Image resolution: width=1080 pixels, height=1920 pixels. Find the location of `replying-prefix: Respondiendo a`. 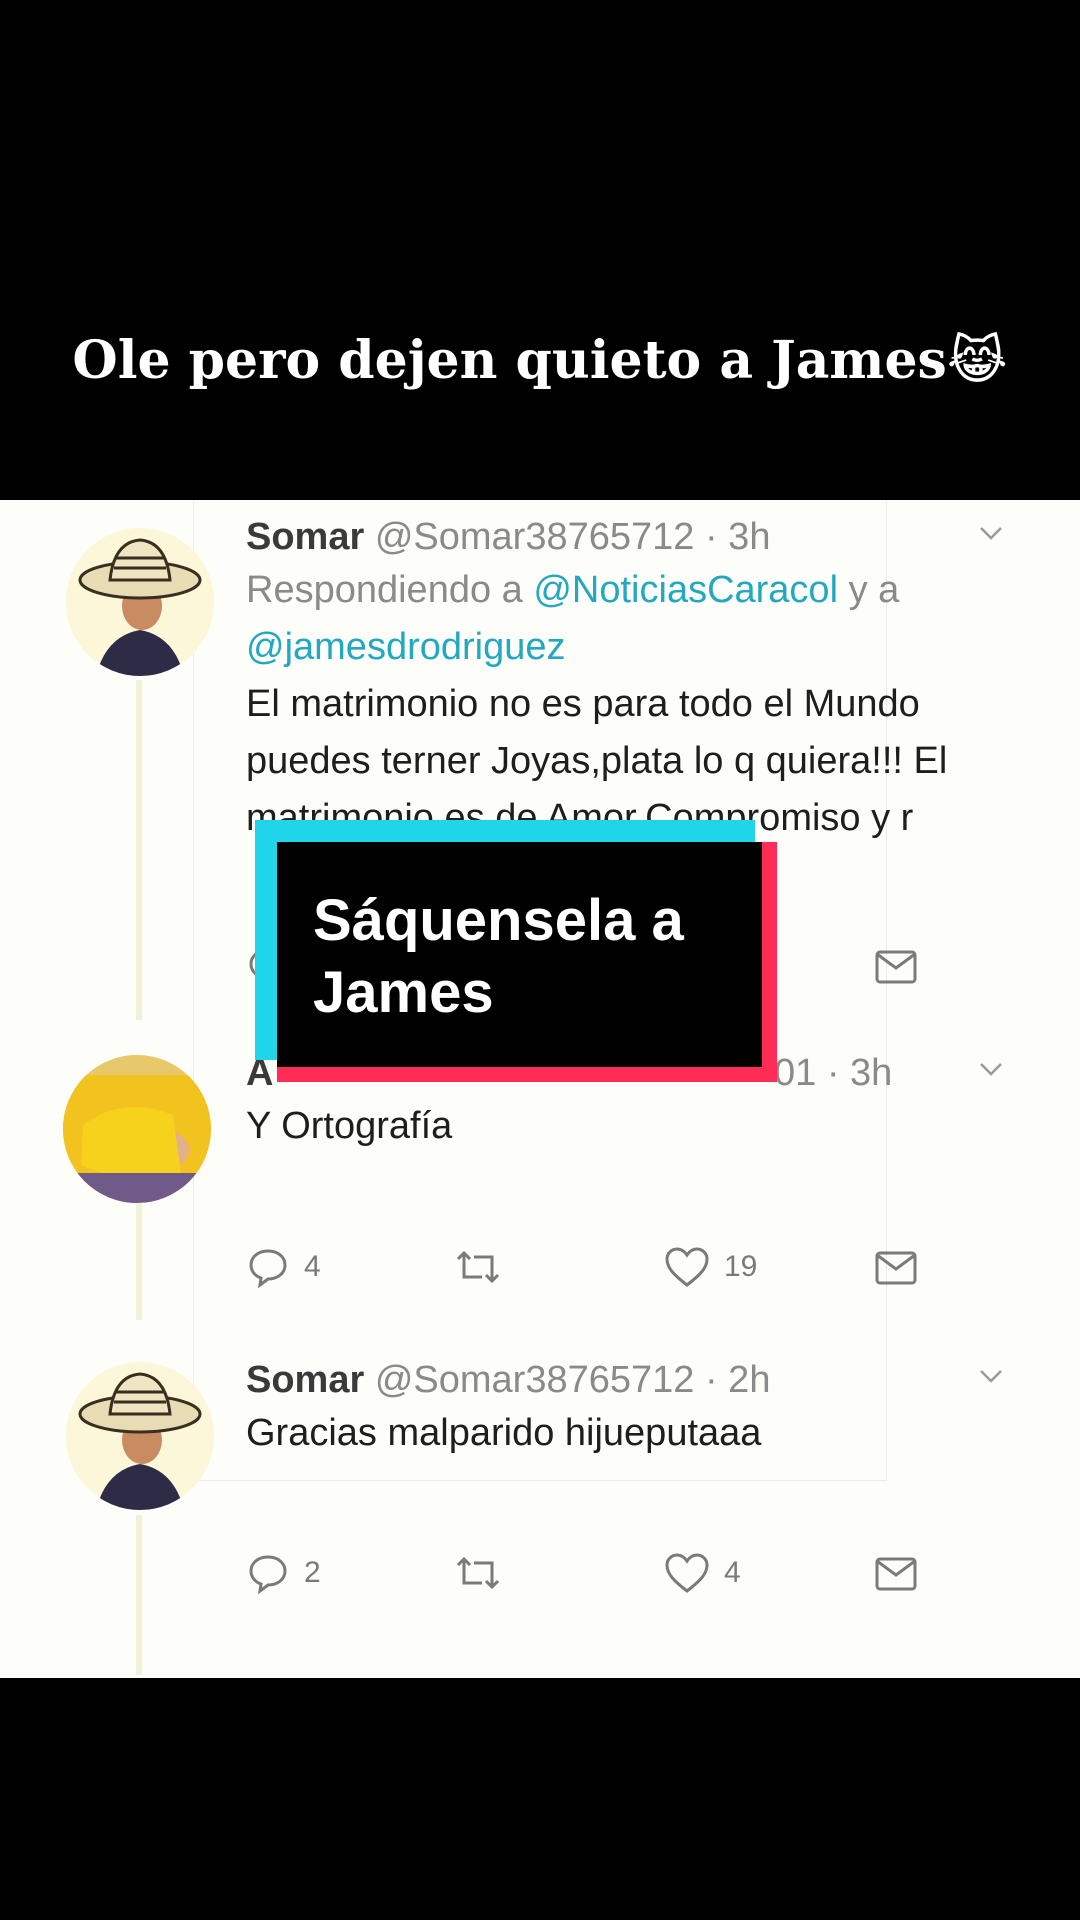

replying-prefix: Respondiendo a is located at coordinates (390, 590).